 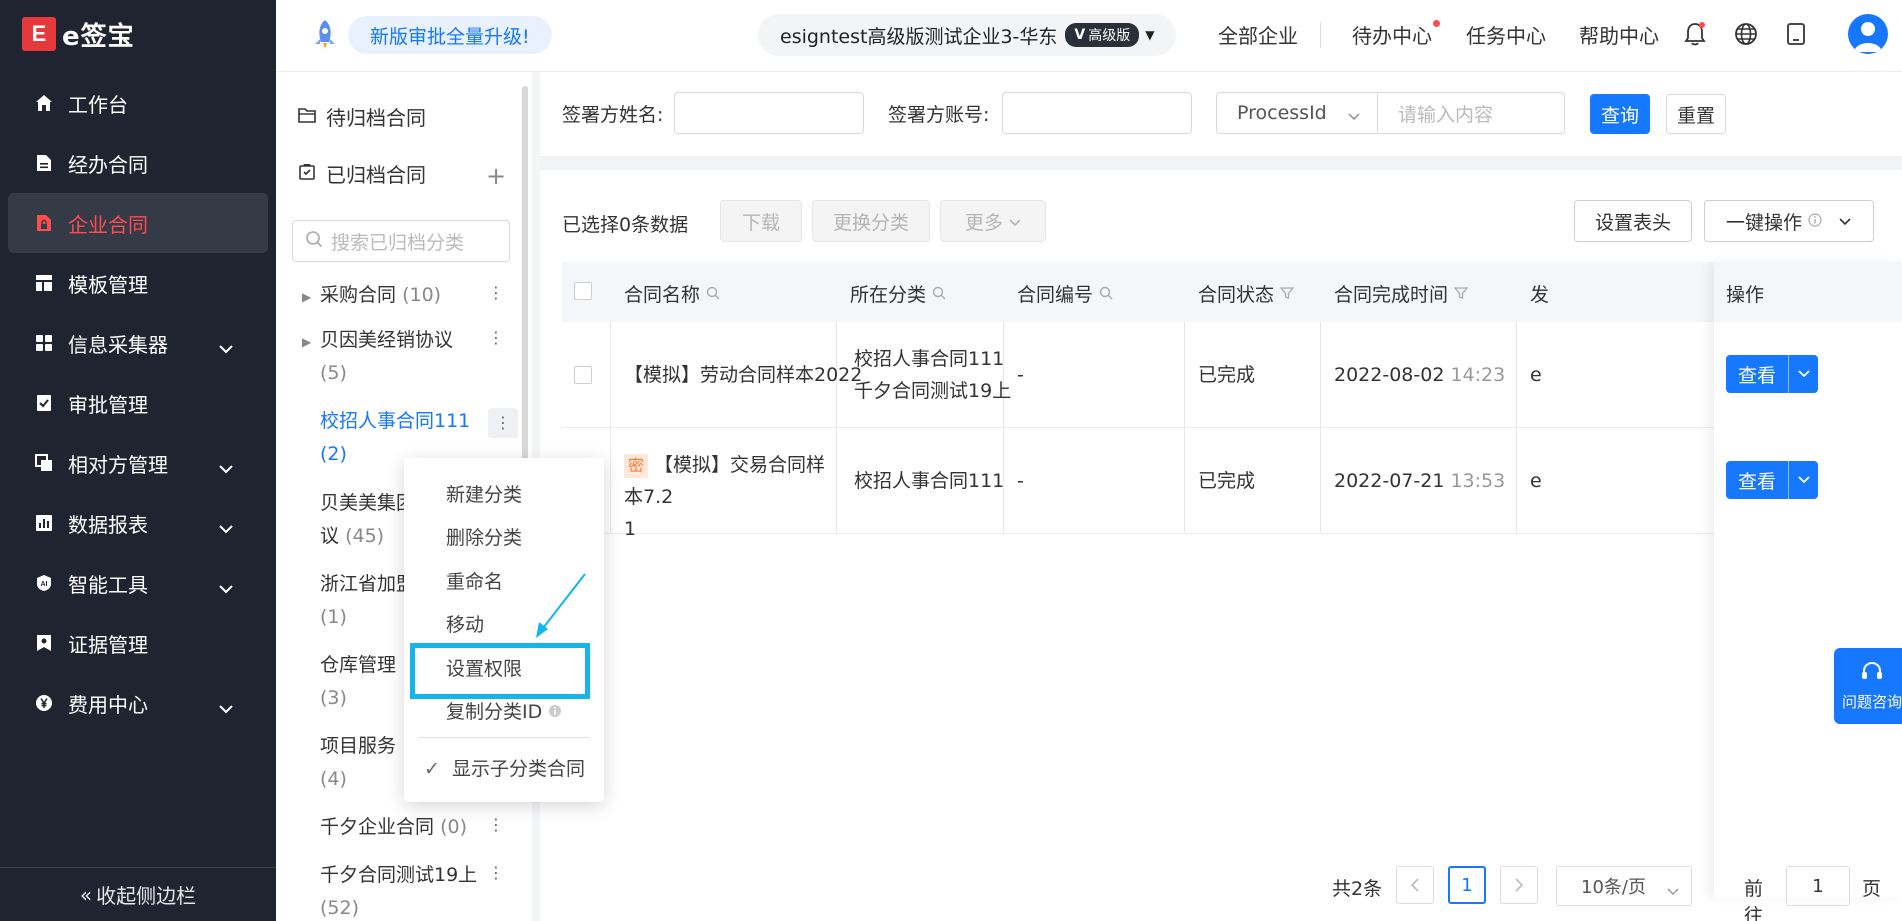 What do you see at coordinates (1221, 163) in the screenshot?
I see `section-divider` at bounding box center [1221, 163].